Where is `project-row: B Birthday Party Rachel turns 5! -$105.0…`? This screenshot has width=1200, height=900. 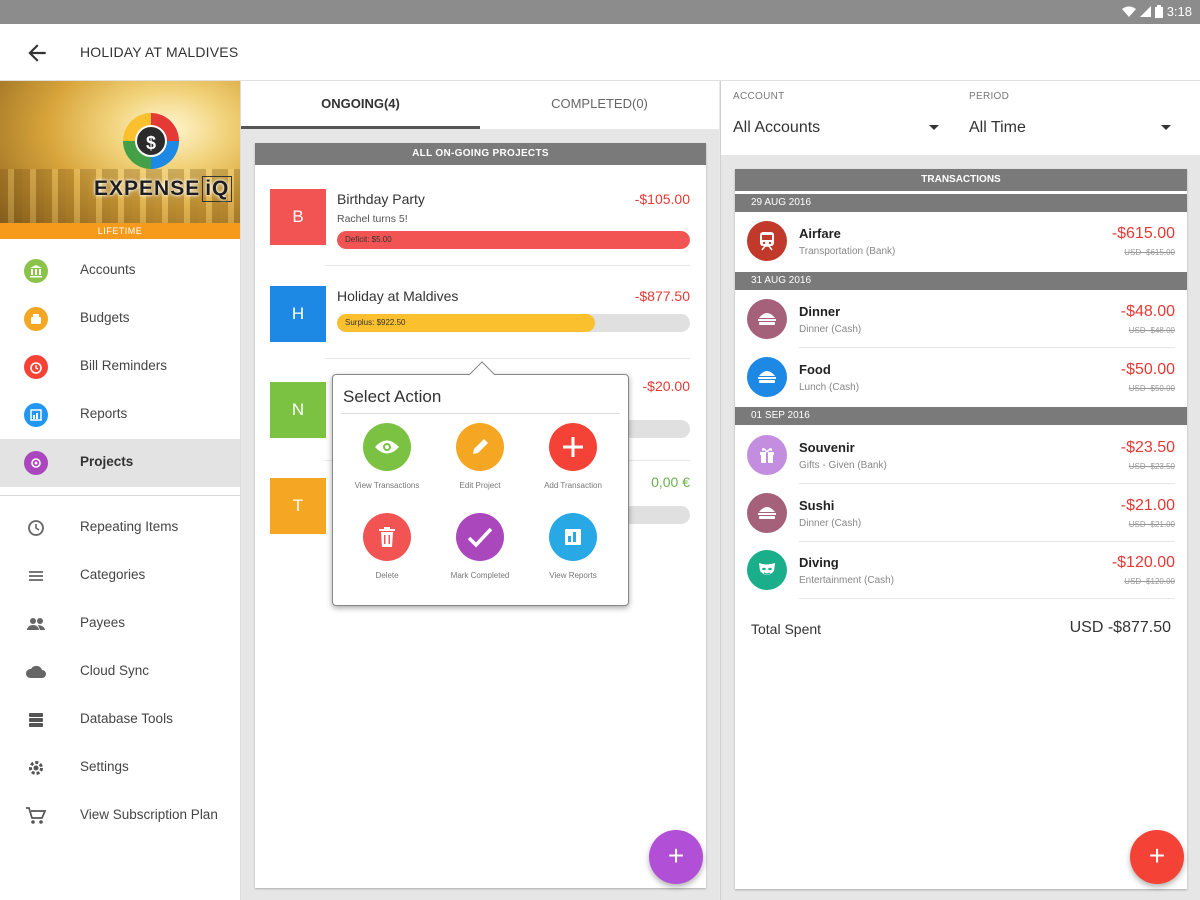
project-row: B Birthday Party Rachel turns 5! -$105.0… is located at coordinates (480, 237).